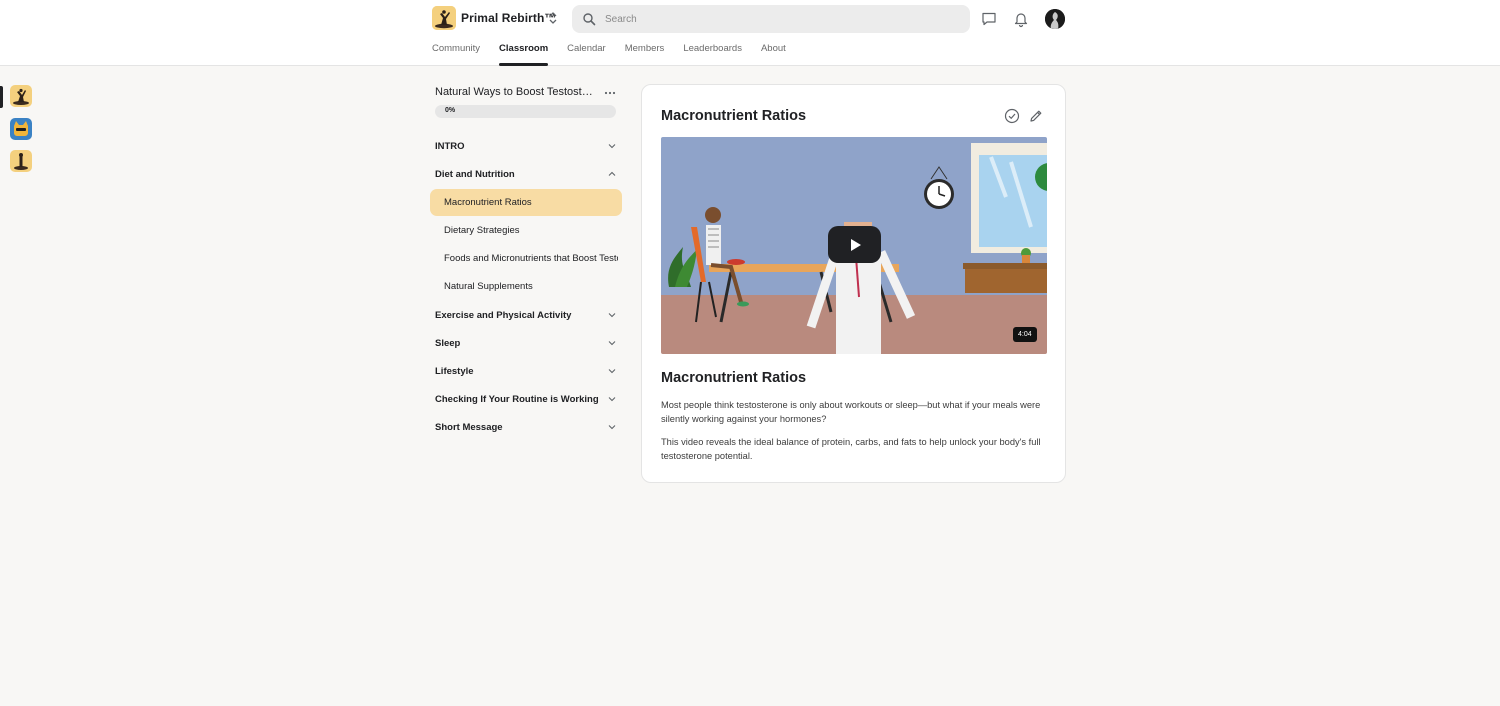  What do you see at coordinates (526, 343) in the screenshot?
I see `section-sleep: Sleep` at bounding box center [526, 343].